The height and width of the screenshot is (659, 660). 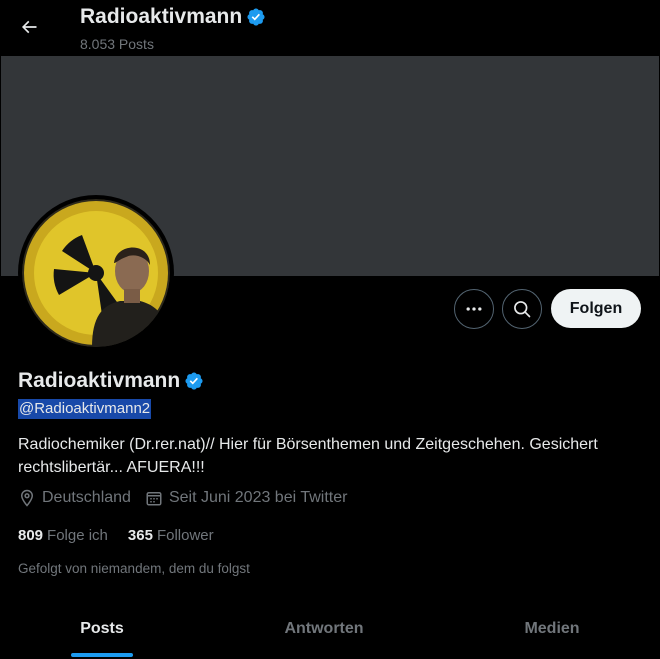 What do you see at coordinates (185, 535) in the screenshot?
I see `followers-label: Follower` at bounding box center [185, 535].